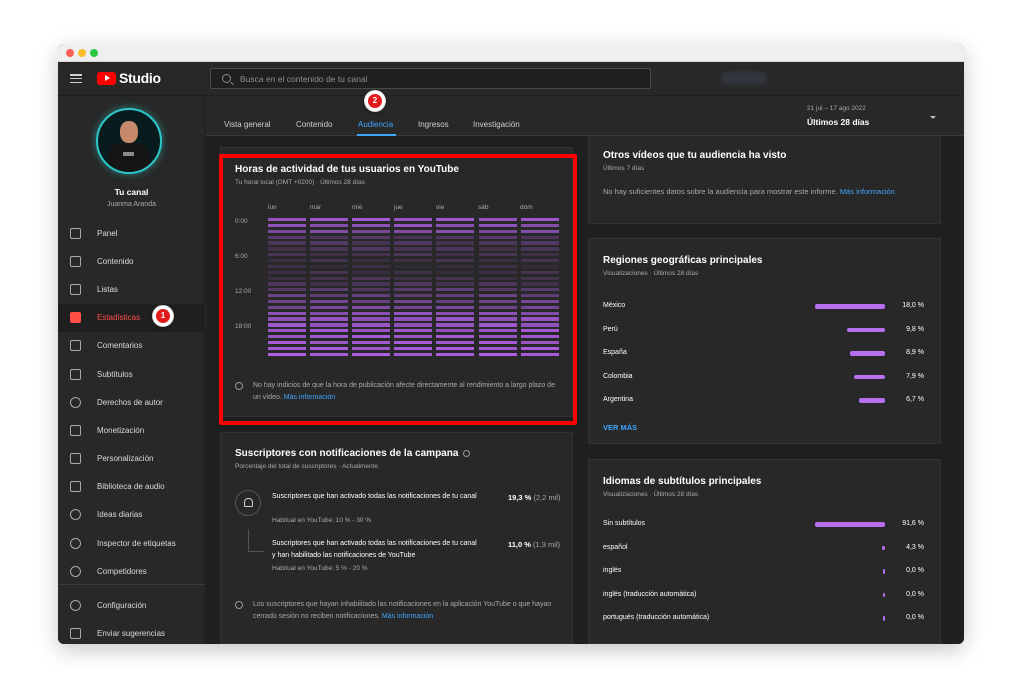  Describe the element at coordinates (129, 141) in the screenshot. I see `channel-avatar` at that location.